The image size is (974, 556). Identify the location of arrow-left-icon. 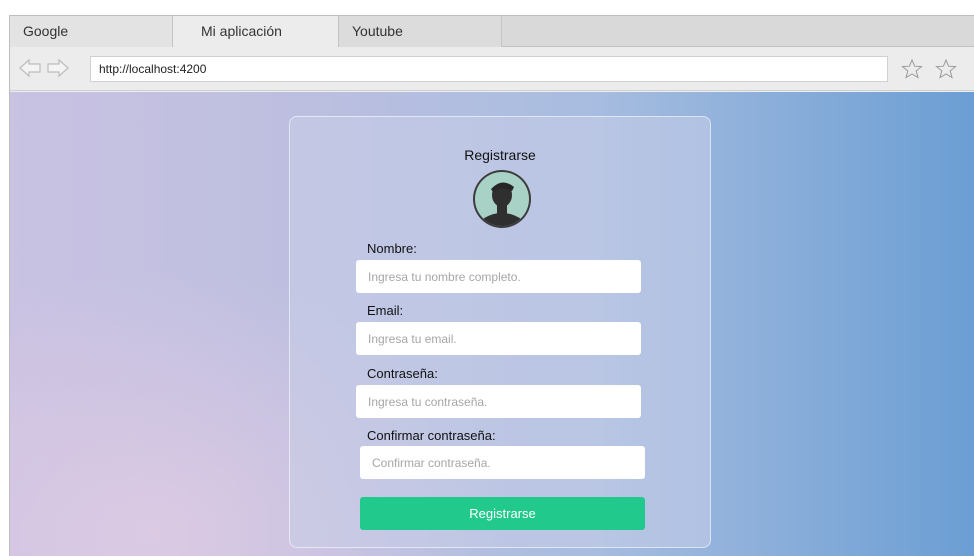
(30, 68).